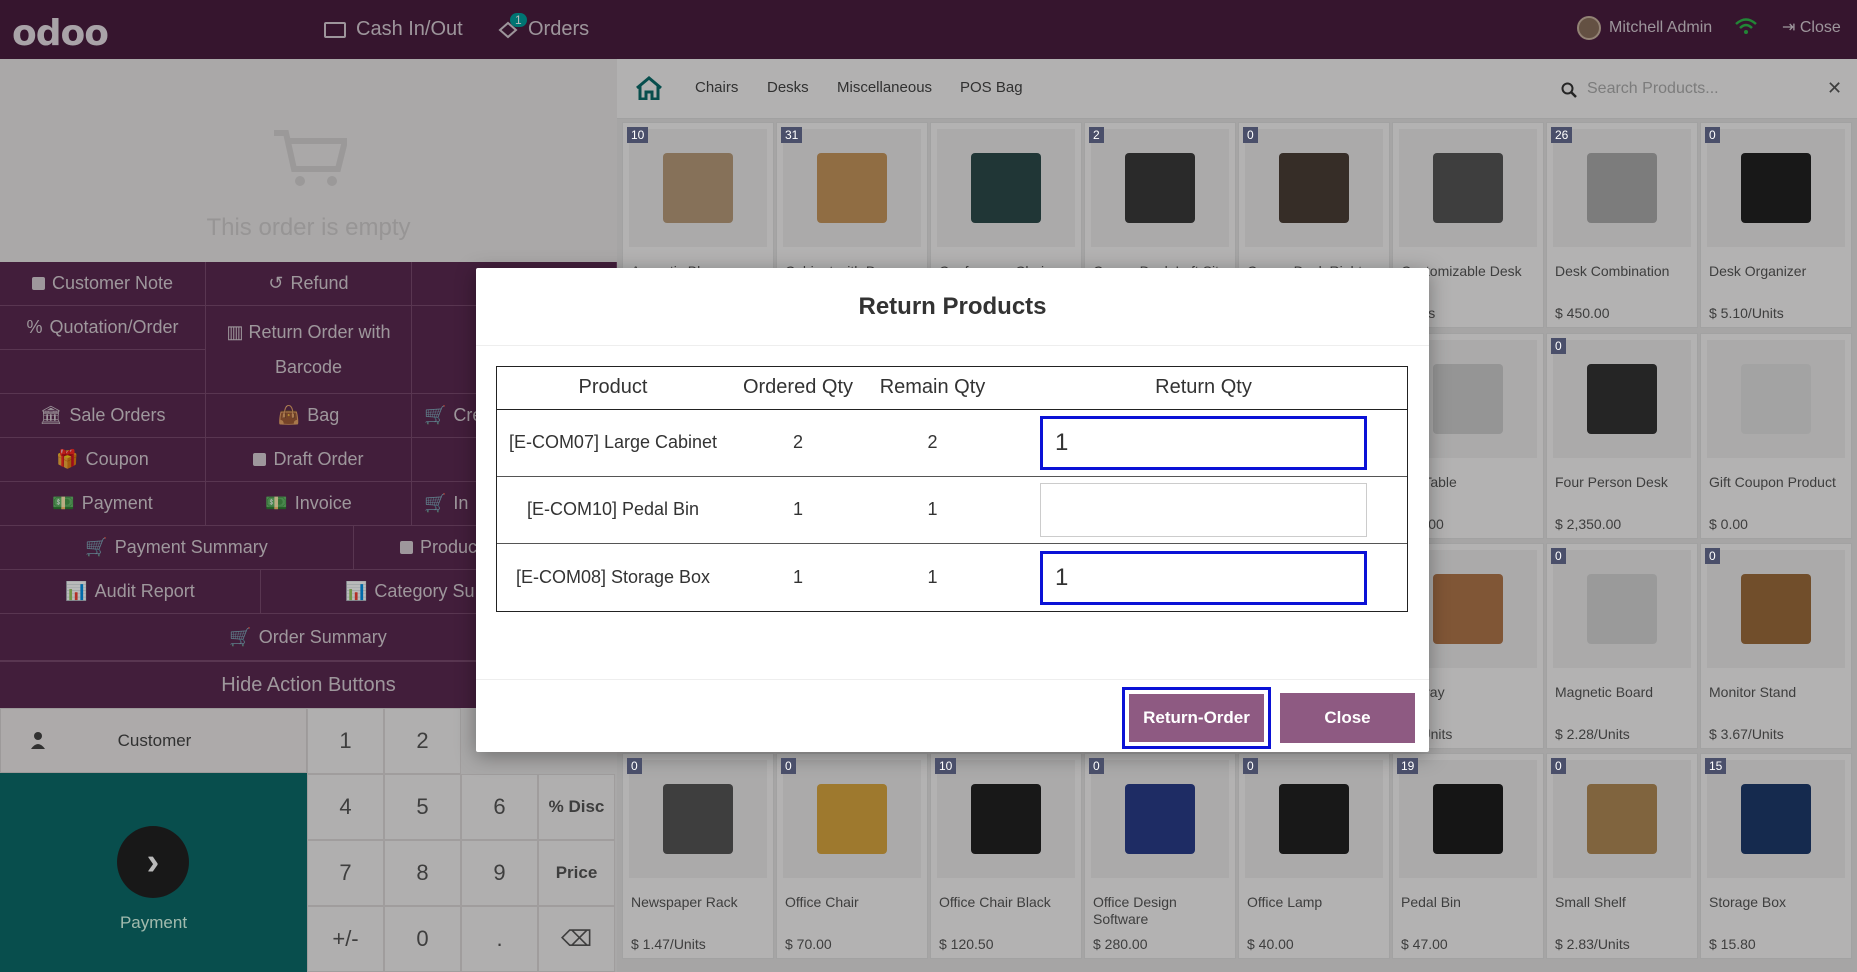 The image size is (1857, 972). What do you see at coordinates (798, 442) in the screenshot?
I see `row-ordered-qty: 2` at bounding box center [798, 442].